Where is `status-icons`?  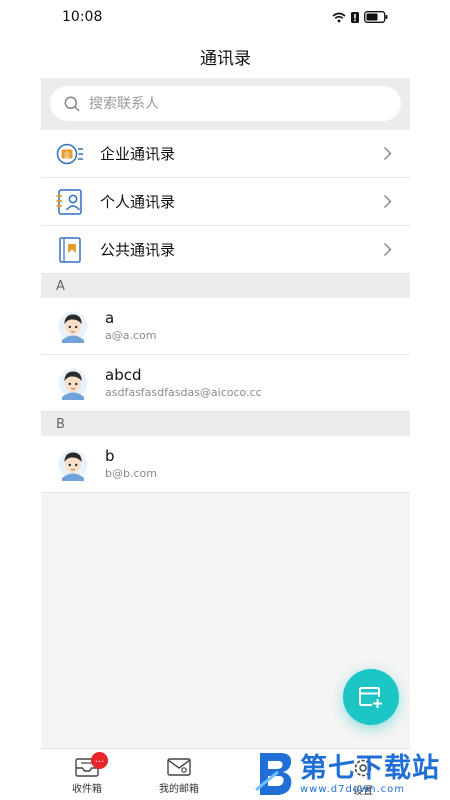 status-icons is located at coordinates (360, 17).